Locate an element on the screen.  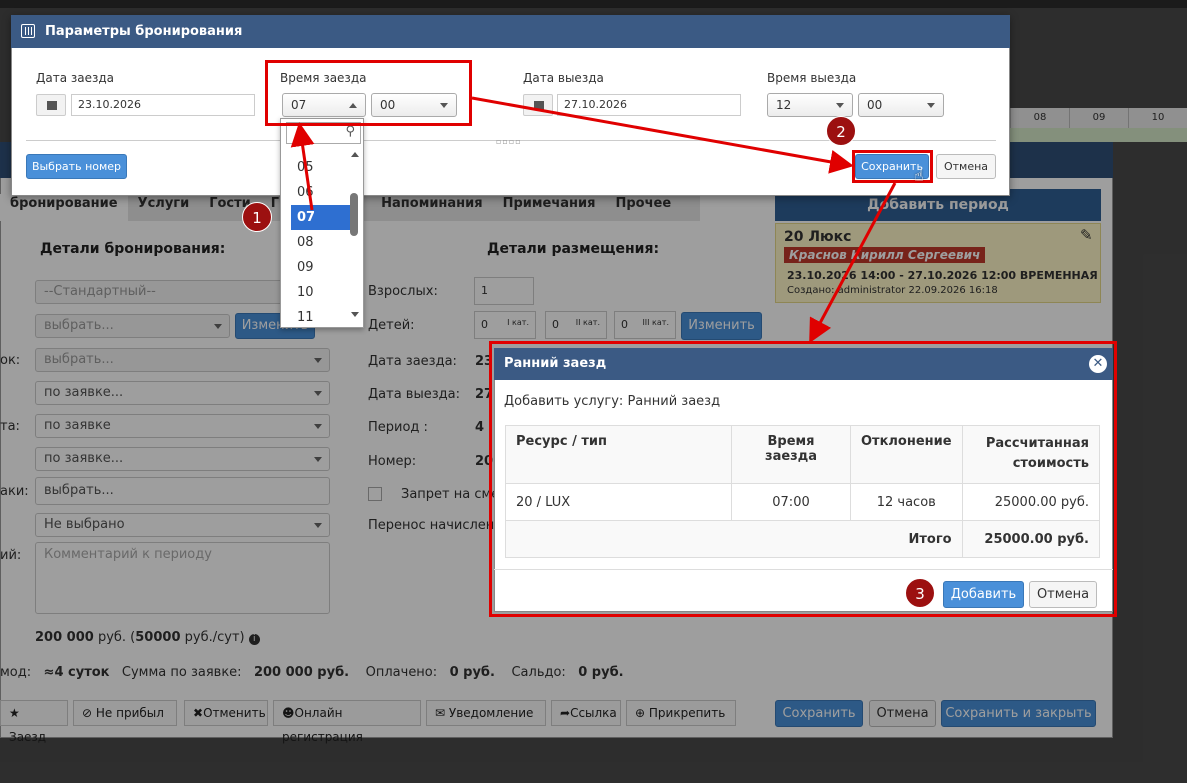
step-3-badge: 3 is located at coordinates (920, 593).